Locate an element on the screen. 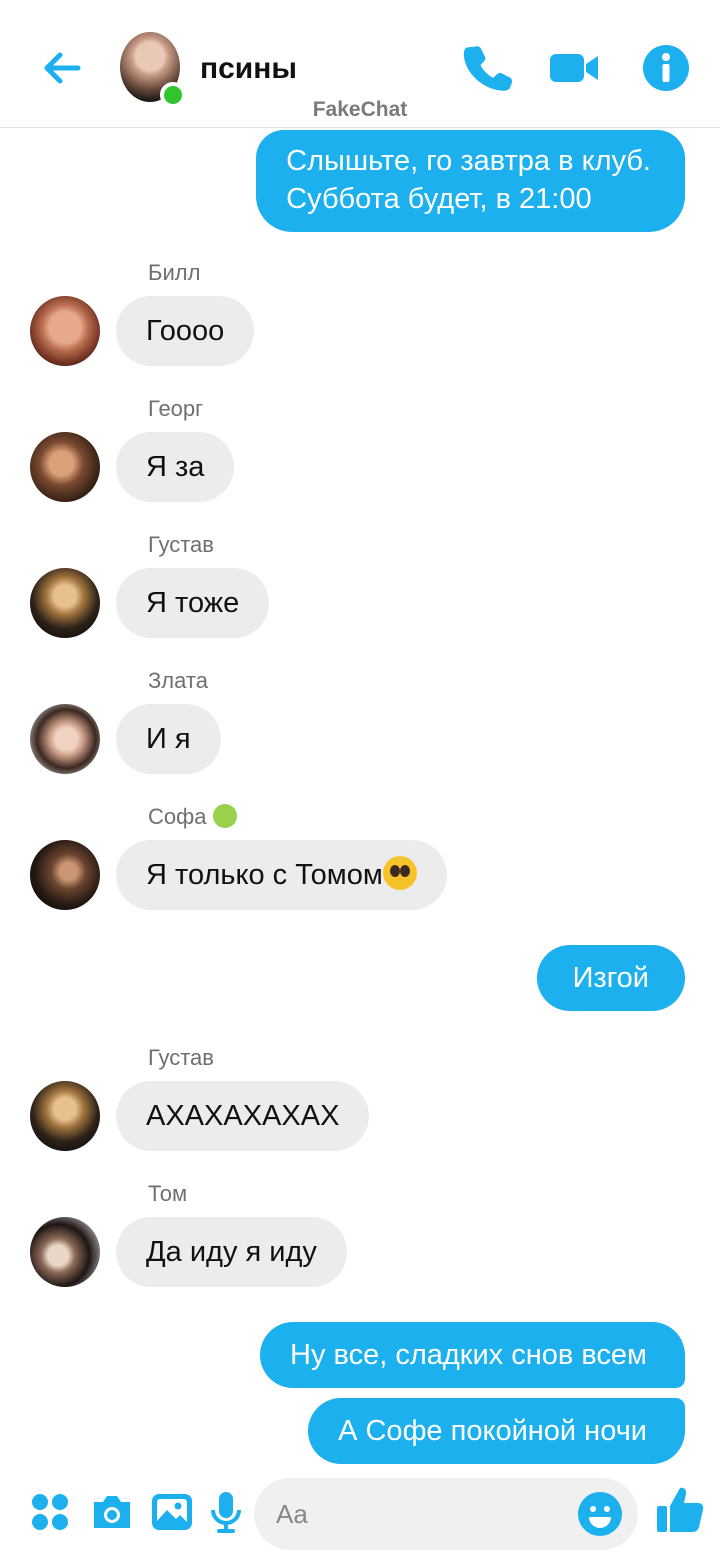 This screenshot has height=1556, width=720. message-line: Слышьте, го завтра в клуб. is located at coordinates (468, 161).